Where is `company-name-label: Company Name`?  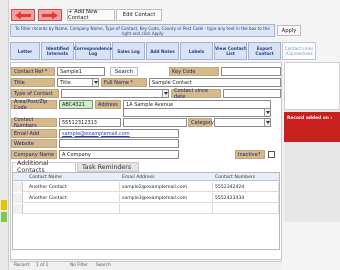 company-name-label: Company Name is located at coordinates (34, 154).